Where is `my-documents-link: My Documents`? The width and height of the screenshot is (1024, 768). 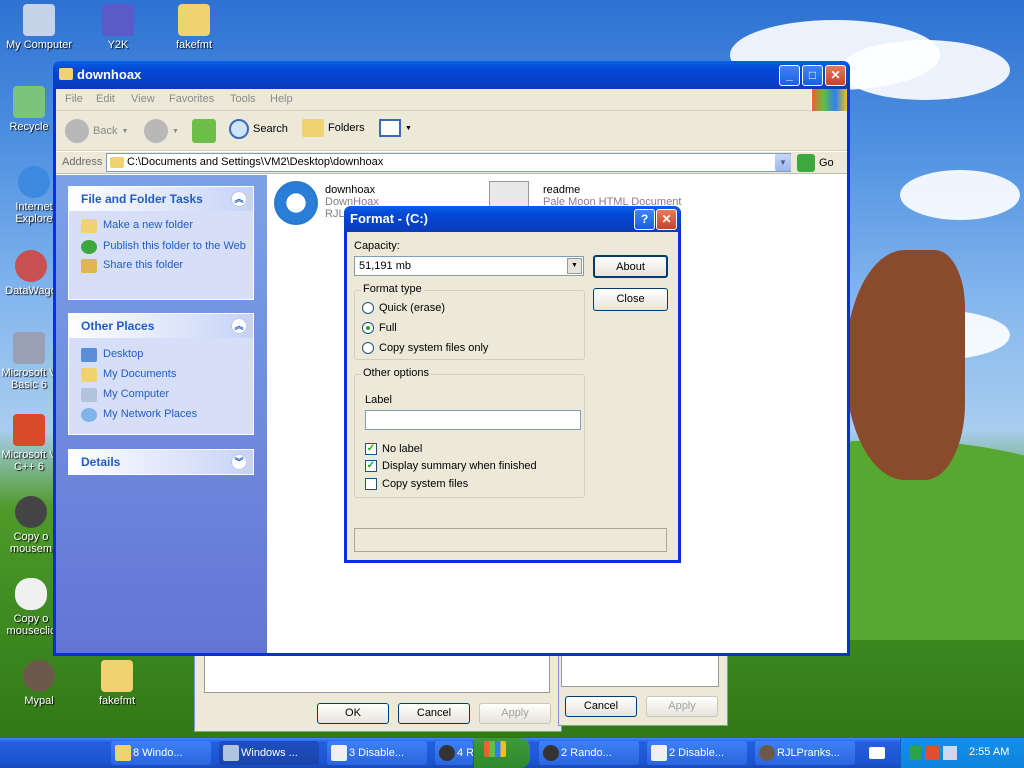
my-documents-link: My Documents is located at coordinates (161, 376).